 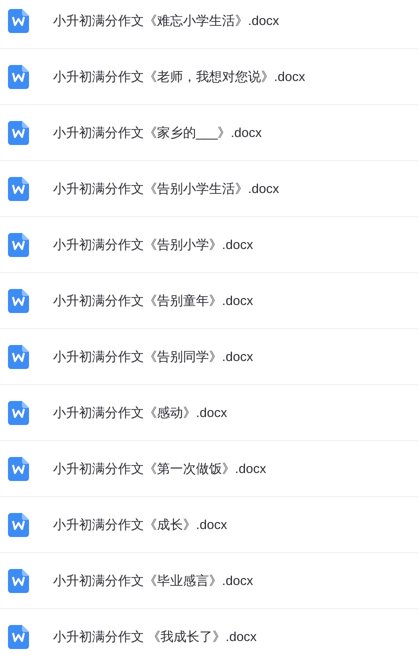 I want to click on file-name: 小升初满分作文《老师，我想对您说》.docx, so click(x=179, y=76).